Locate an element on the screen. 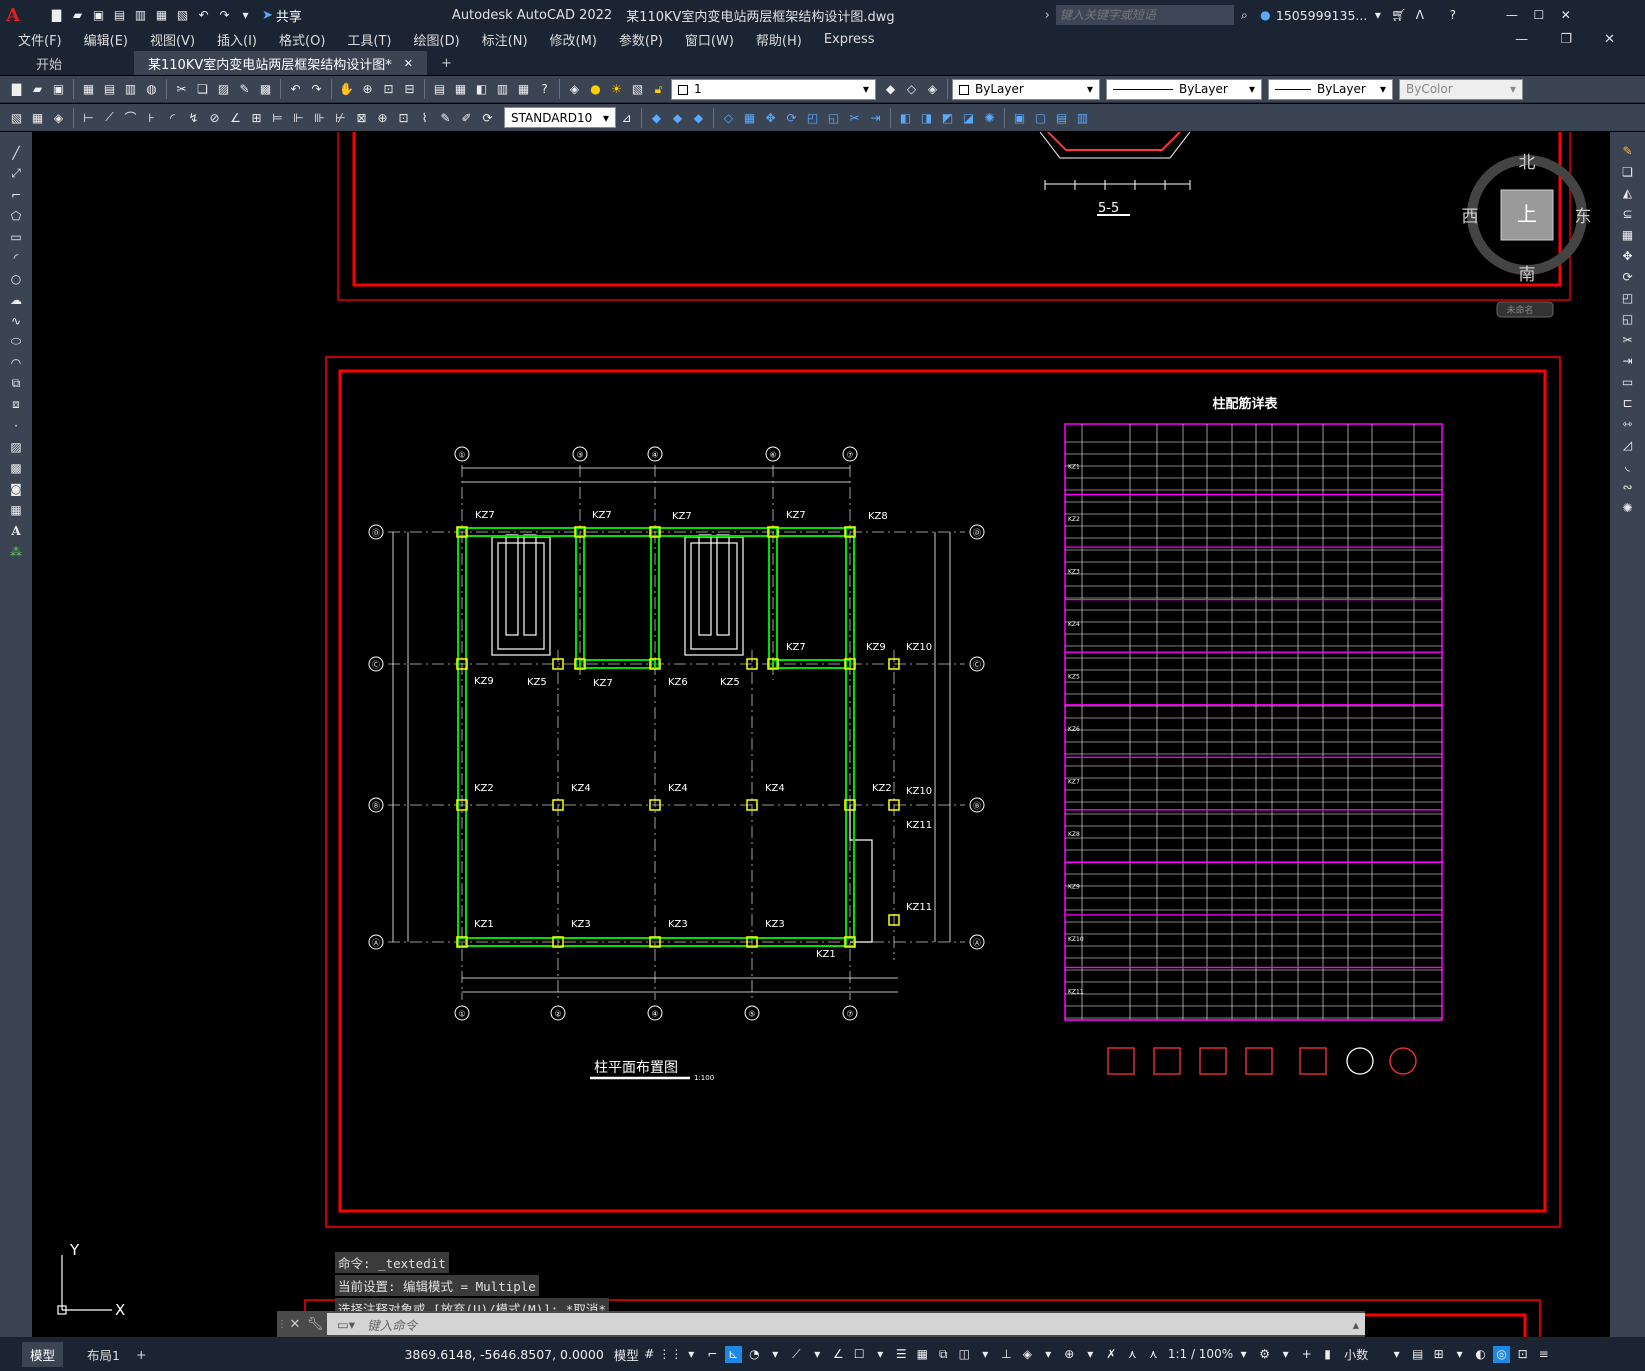 The height and width of the screenshot is (1371, 1645). block-editor-icon: ▩ is located at coordinates (265, 89).